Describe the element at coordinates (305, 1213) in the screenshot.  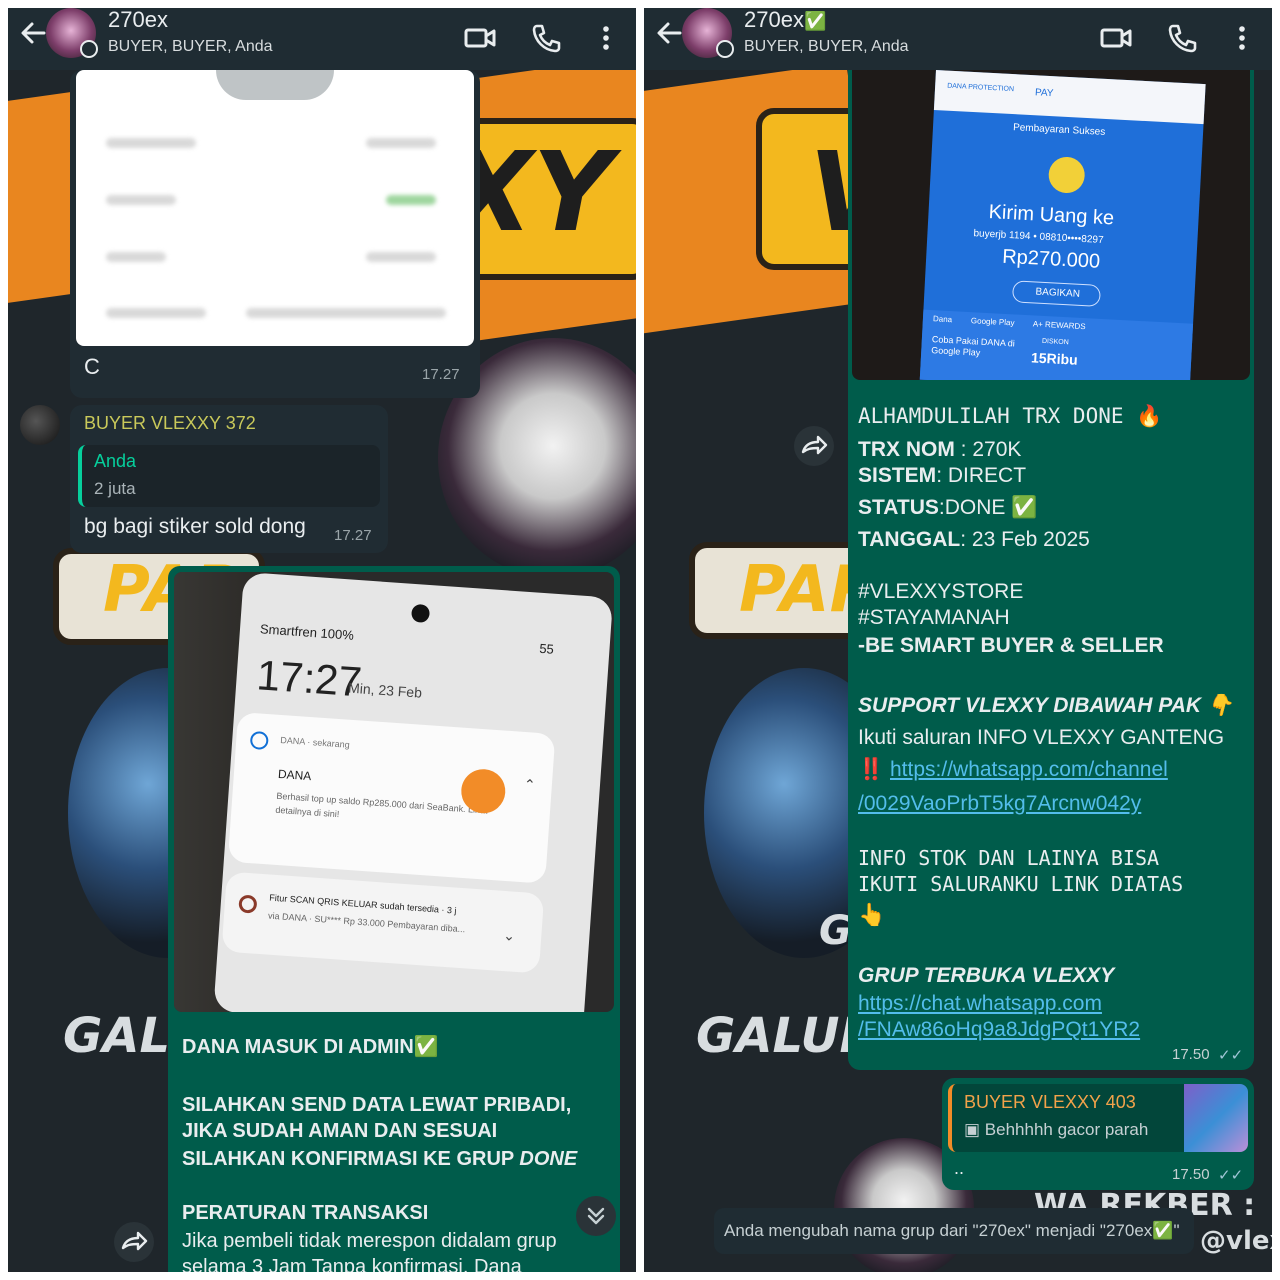
I see `message-line: PERATURAN TRANSAKSI` at that location.